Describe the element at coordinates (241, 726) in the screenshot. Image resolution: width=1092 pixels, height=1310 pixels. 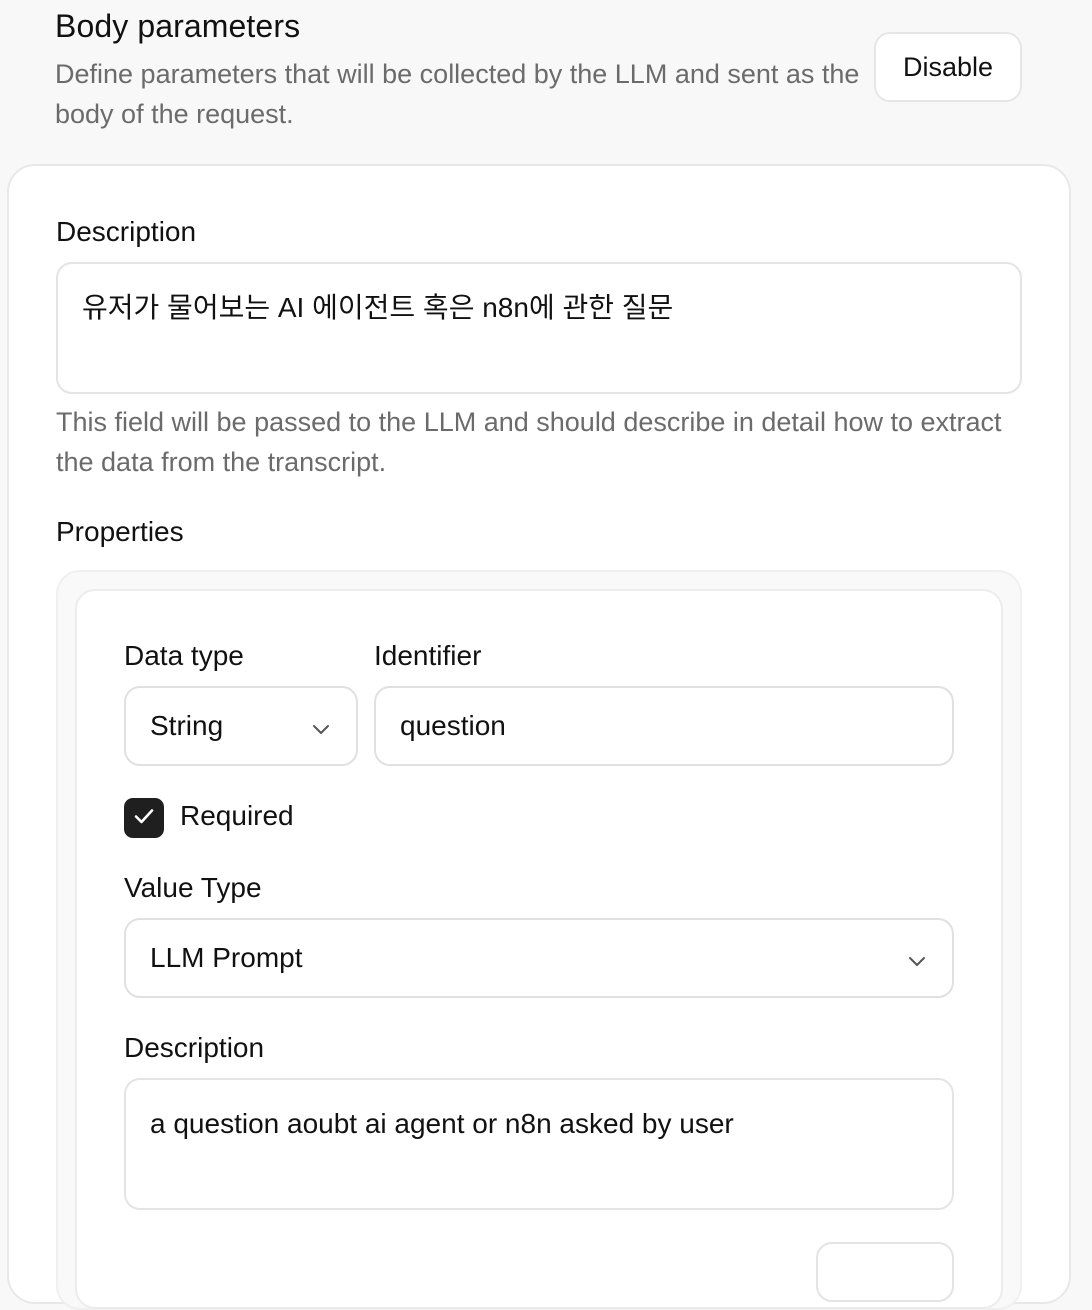
I see `data-type-select: String` at that location.